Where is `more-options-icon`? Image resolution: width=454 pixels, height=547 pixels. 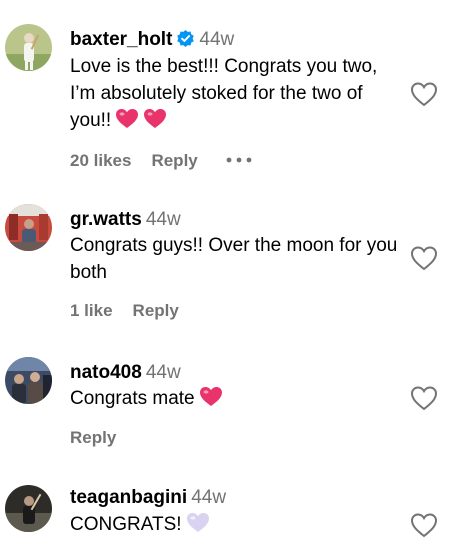 more-options-icon is located at coordinates (239, 158).